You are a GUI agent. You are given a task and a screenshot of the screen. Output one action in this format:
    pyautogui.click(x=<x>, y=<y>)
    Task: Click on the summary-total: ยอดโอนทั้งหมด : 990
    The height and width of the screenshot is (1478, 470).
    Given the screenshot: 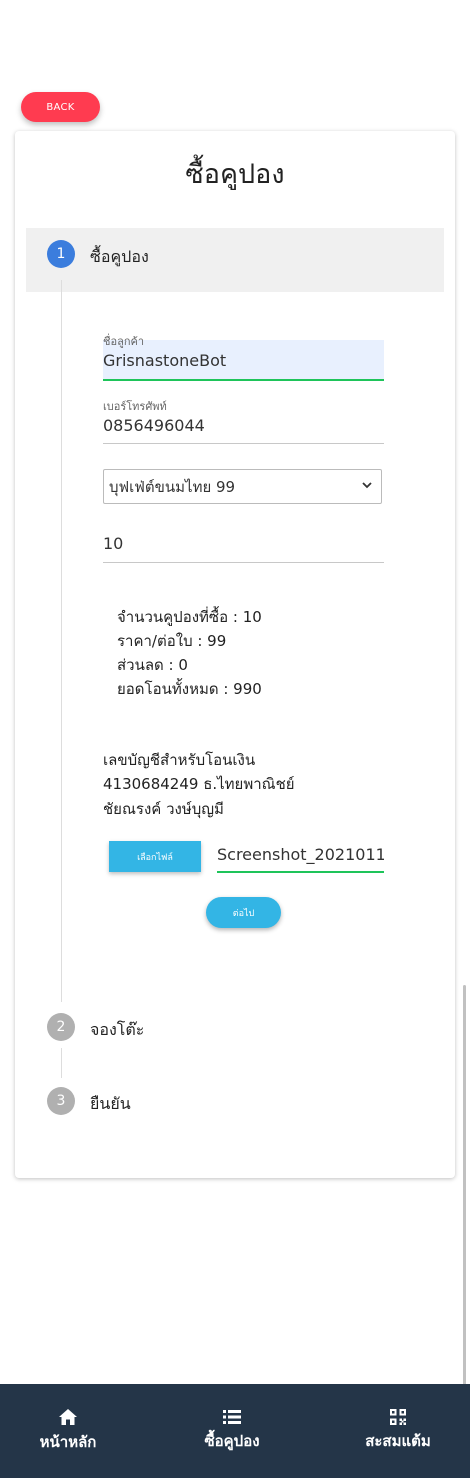 What is the action you would take?
    pyautogui.click(x=189, y=689)
    